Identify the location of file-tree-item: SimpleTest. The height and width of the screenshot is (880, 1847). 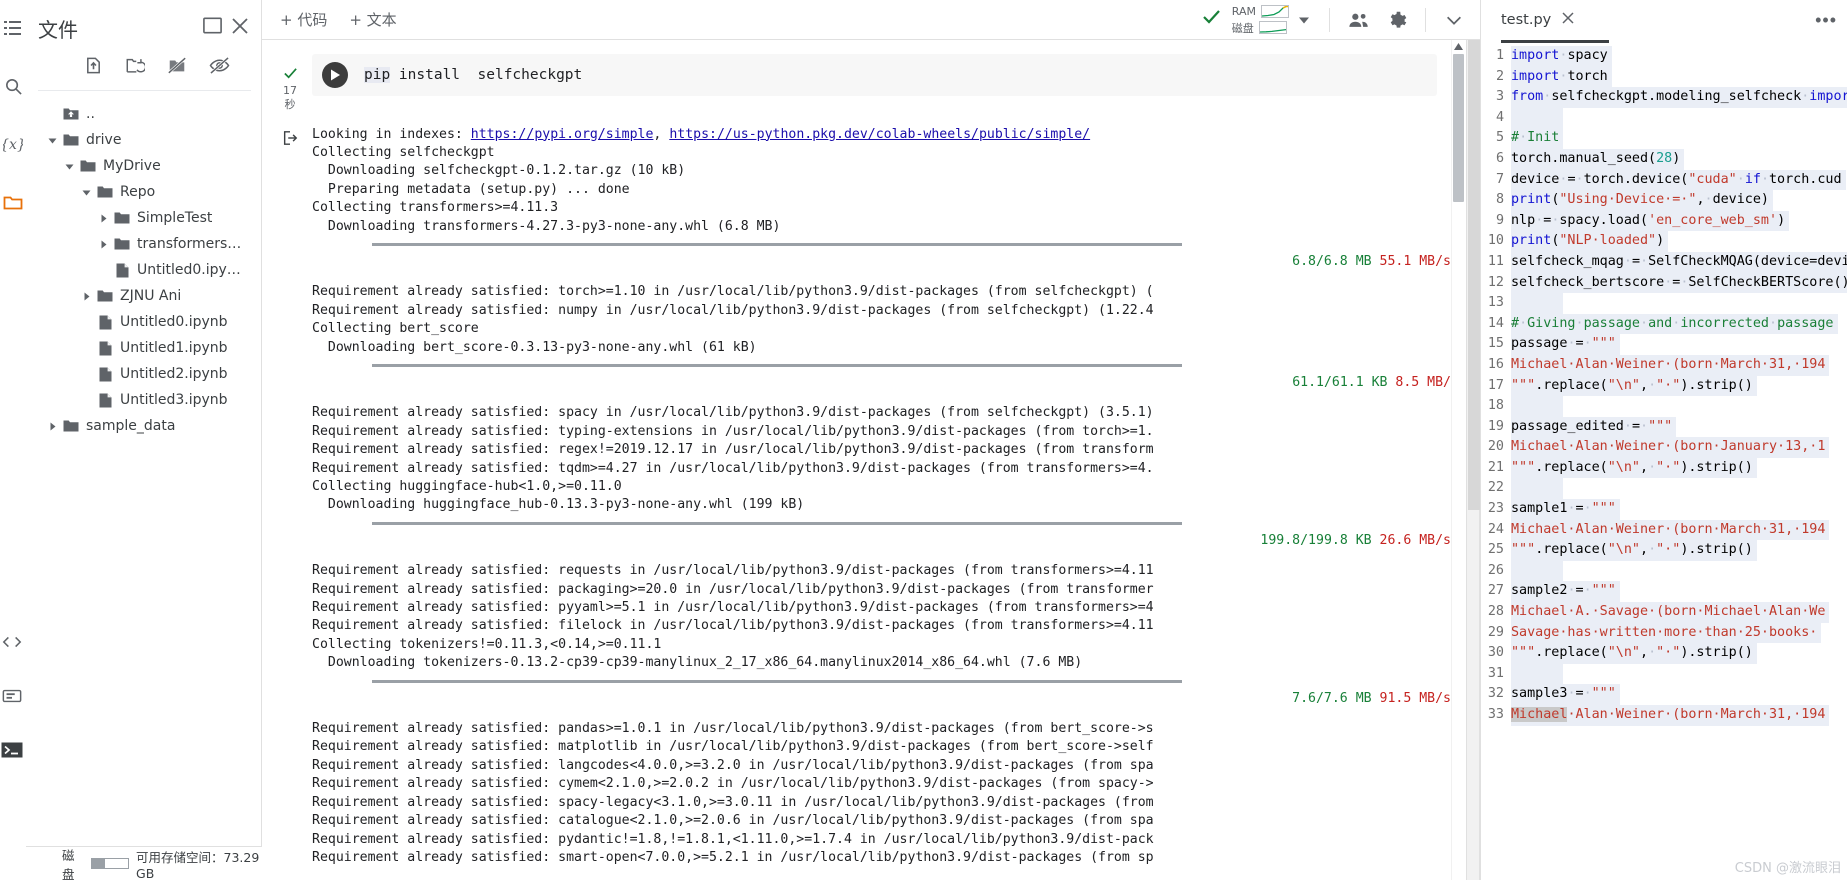
(143, 218).